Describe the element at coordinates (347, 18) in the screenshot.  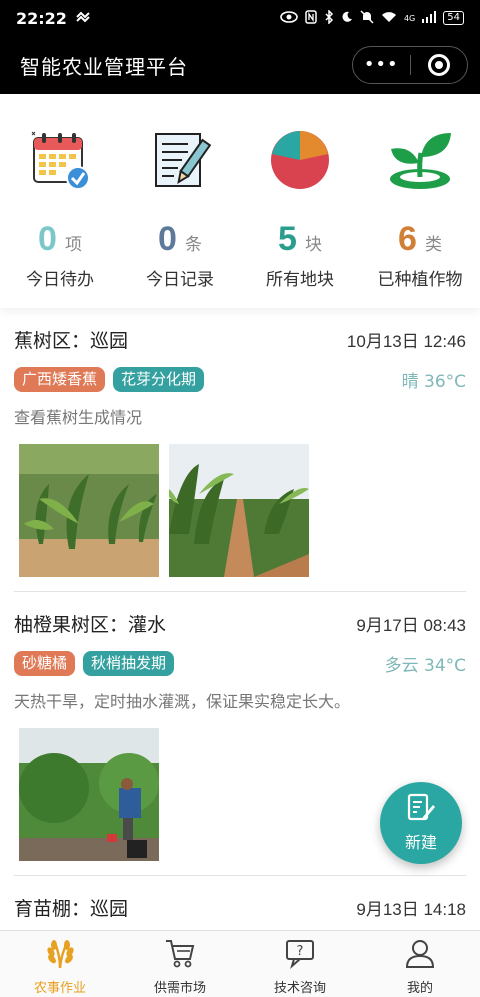
I see `moon-icon` at that location.